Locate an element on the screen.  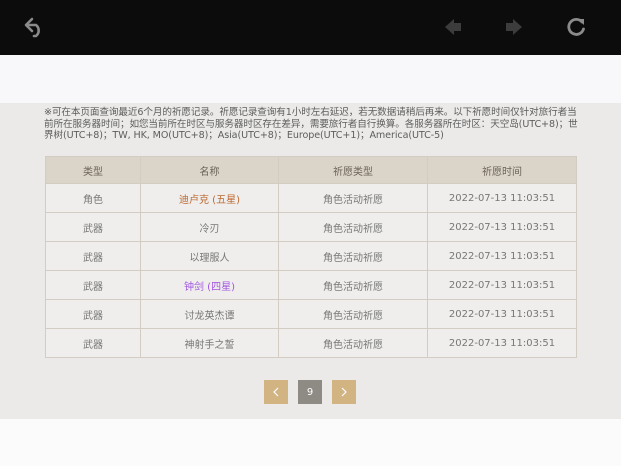
nav-right-icon is located at coordinates (514, 27).